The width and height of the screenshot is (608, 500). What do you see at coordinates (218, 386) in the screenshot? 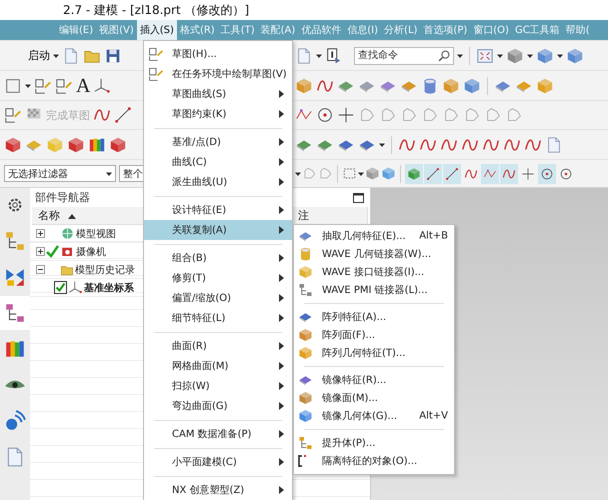
I see `menu-item: 扫掠(W)` at bounding box center [218, 386].